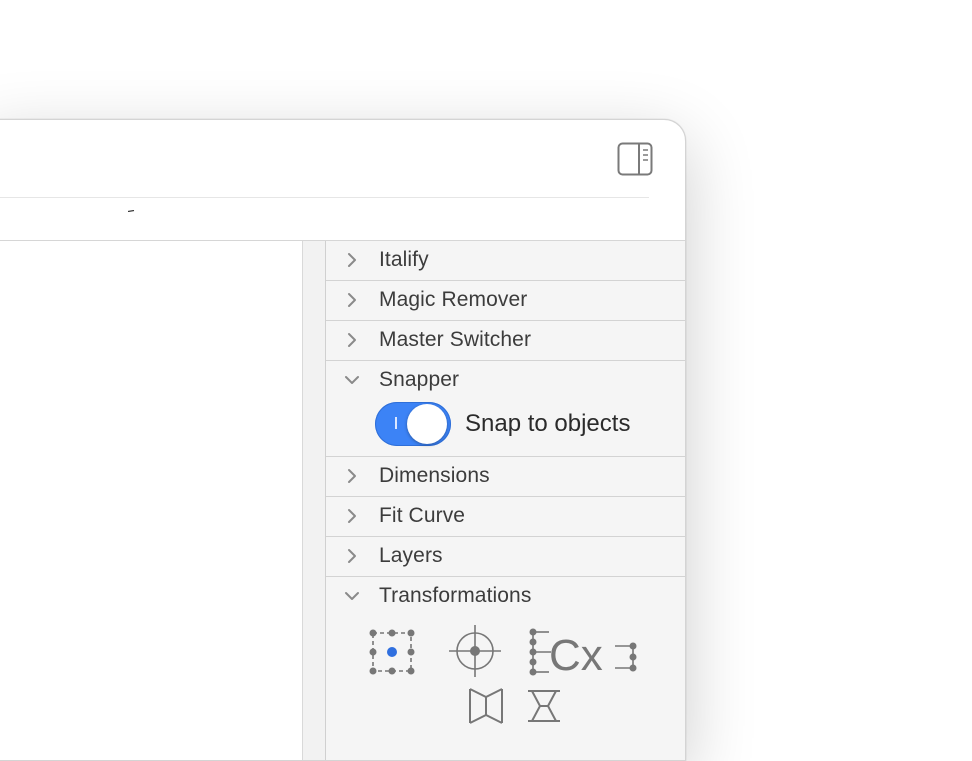  Describe the element at coordinates (131, 211) in the screenshot. I see `tab-indicator-glyph` at that location.